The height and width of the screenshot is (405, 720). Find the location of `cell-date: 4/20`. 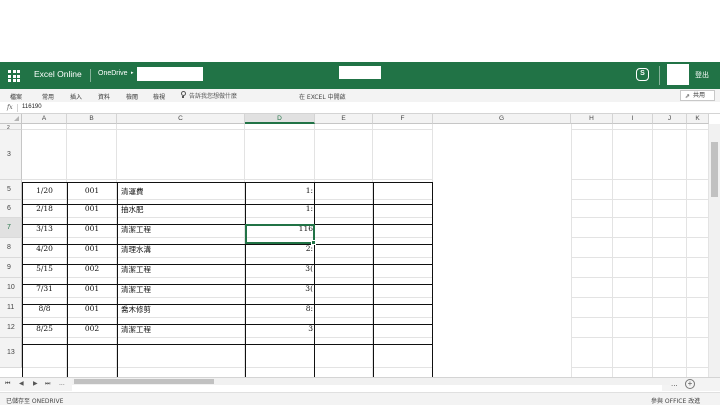

cell-date: 4/20 is located at coordinates (44, 250).